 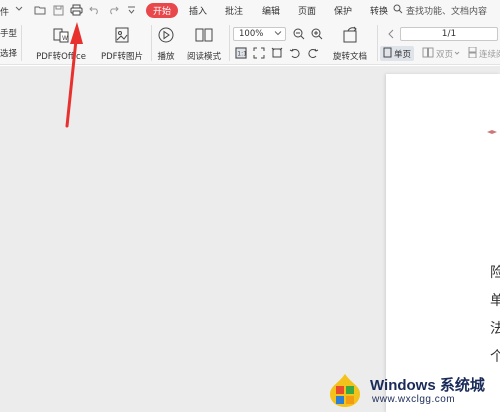 What do you see at coordinates (484, 53) in the screenshot?
I see `continuous-read-button: 连续阅` at bounding box center [484, 53].